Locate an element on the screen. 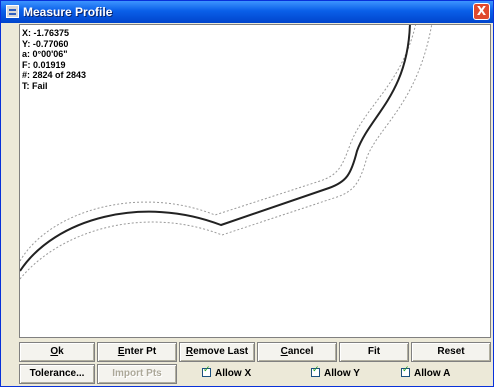 The image size is (494, 387). allow-y-label: Allow Y is located at coordinates (342, 373).